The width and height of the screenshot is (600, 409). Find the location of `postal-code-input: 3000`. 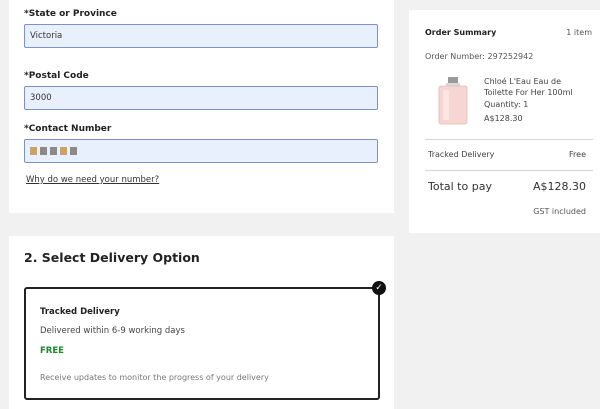

postal-code-input: 3000 is located at coordinates (201, 98).